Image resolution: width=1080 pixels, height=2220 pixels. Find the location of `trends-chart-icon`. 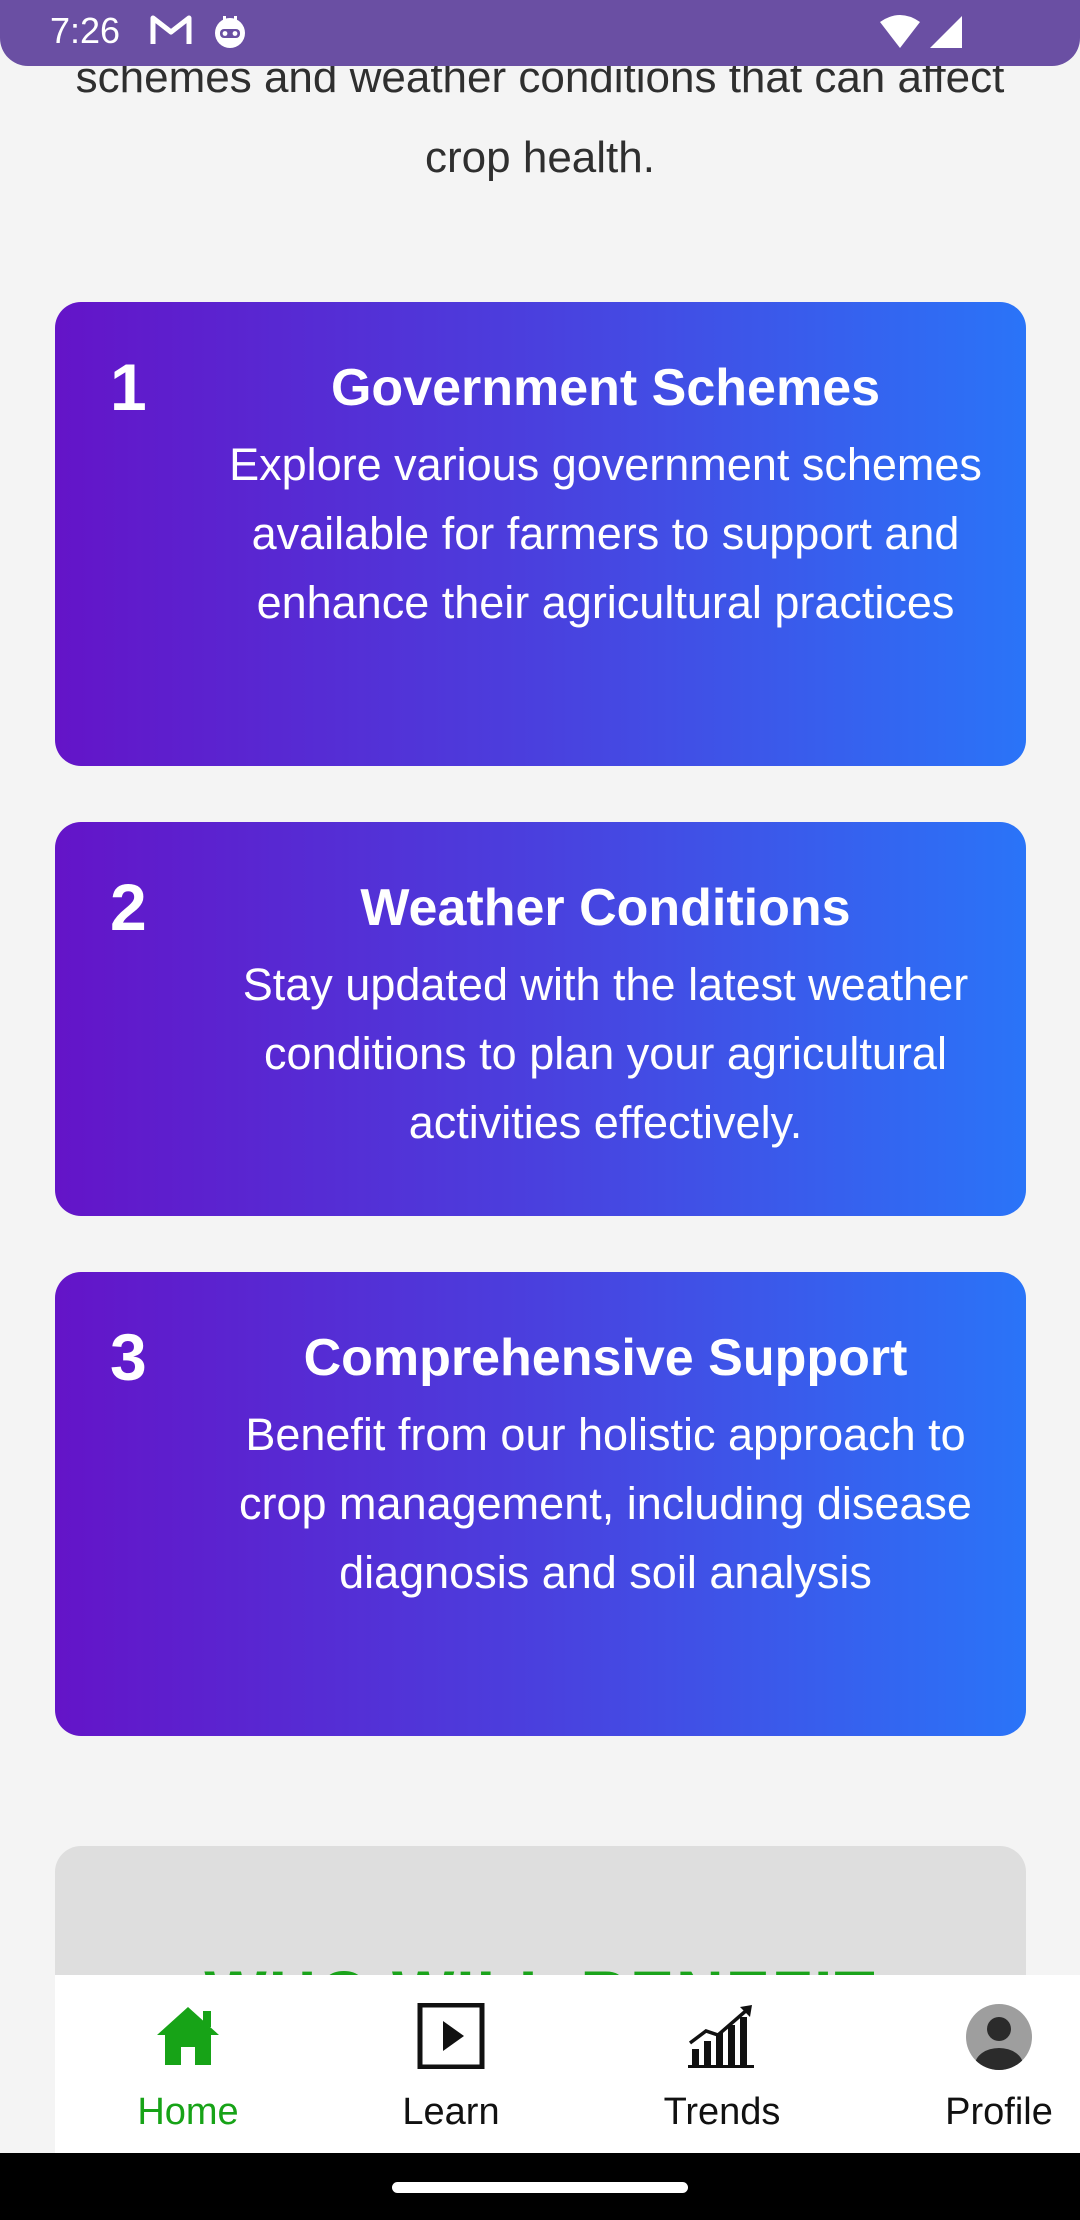

trends-chart-icon is located at coordinates (722, 2038).